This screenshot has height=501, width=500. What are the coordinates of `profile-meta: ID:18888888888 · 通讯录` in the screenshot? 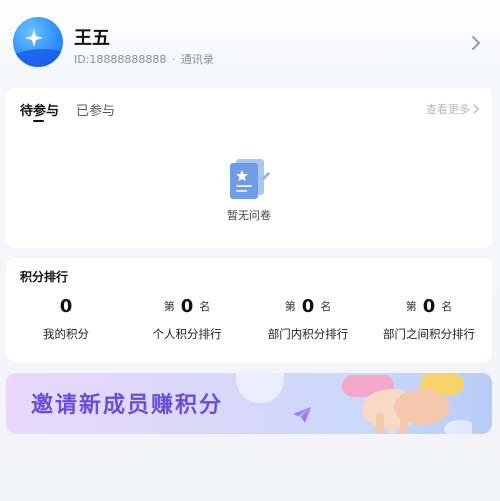 It's located at (144, 59).